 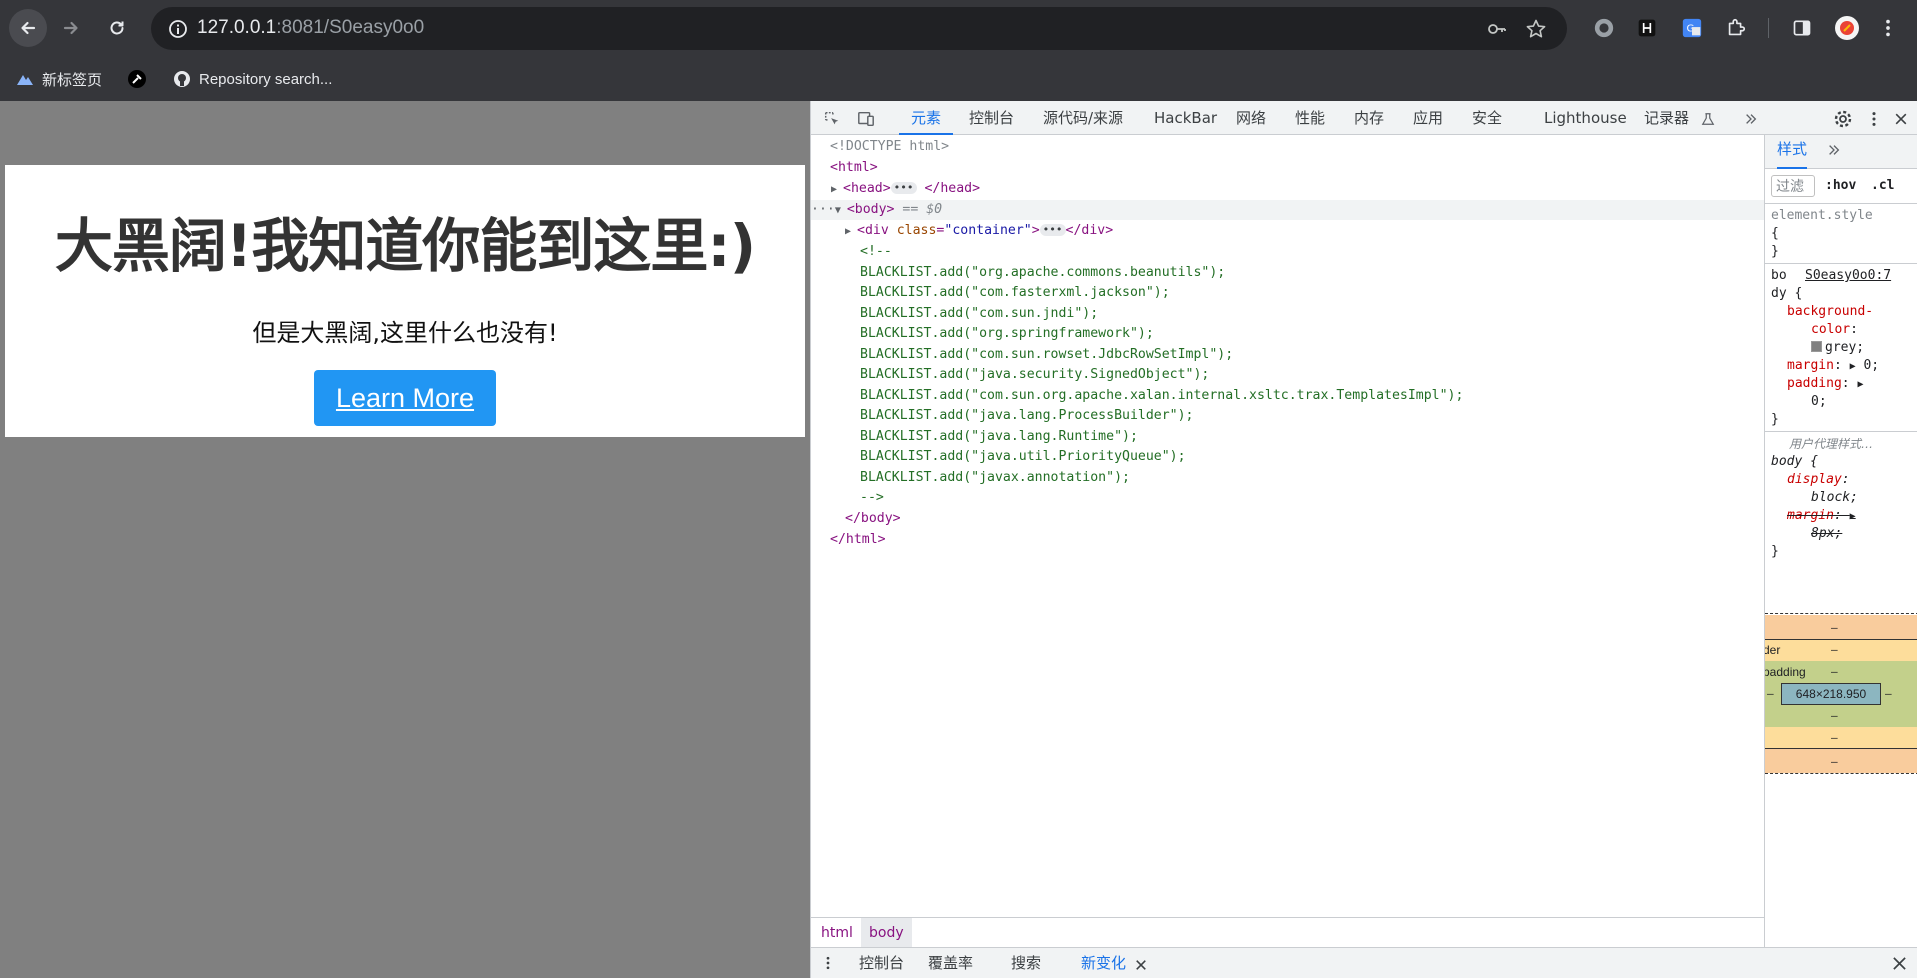 What do you see at coordinates (1837, 348) in the screenshot?
I see `bg-color-value: grey;` at bounding box center [1837, 348].